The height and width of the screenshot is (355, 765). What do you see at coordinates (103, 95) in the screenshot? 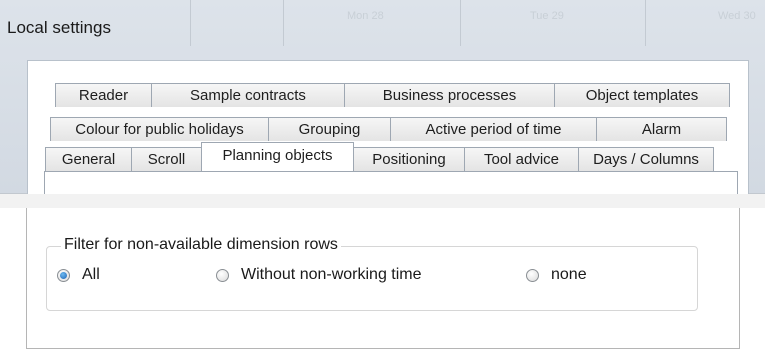
I see `tab-reader: Reader` at bounding box center [103, 95].